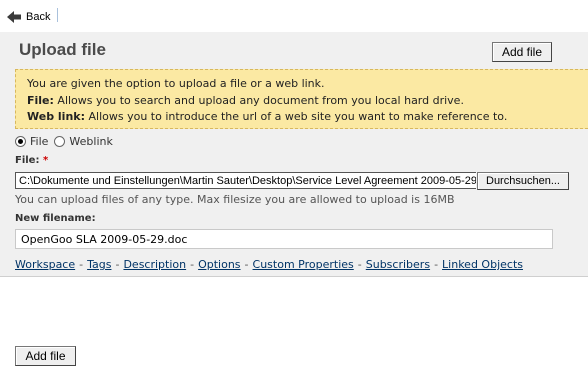 The width and height of the screenshot is (588, 382). Describe the element at coordinates (38, 17) in the screenshot. I see `back-label: Back` at that location.